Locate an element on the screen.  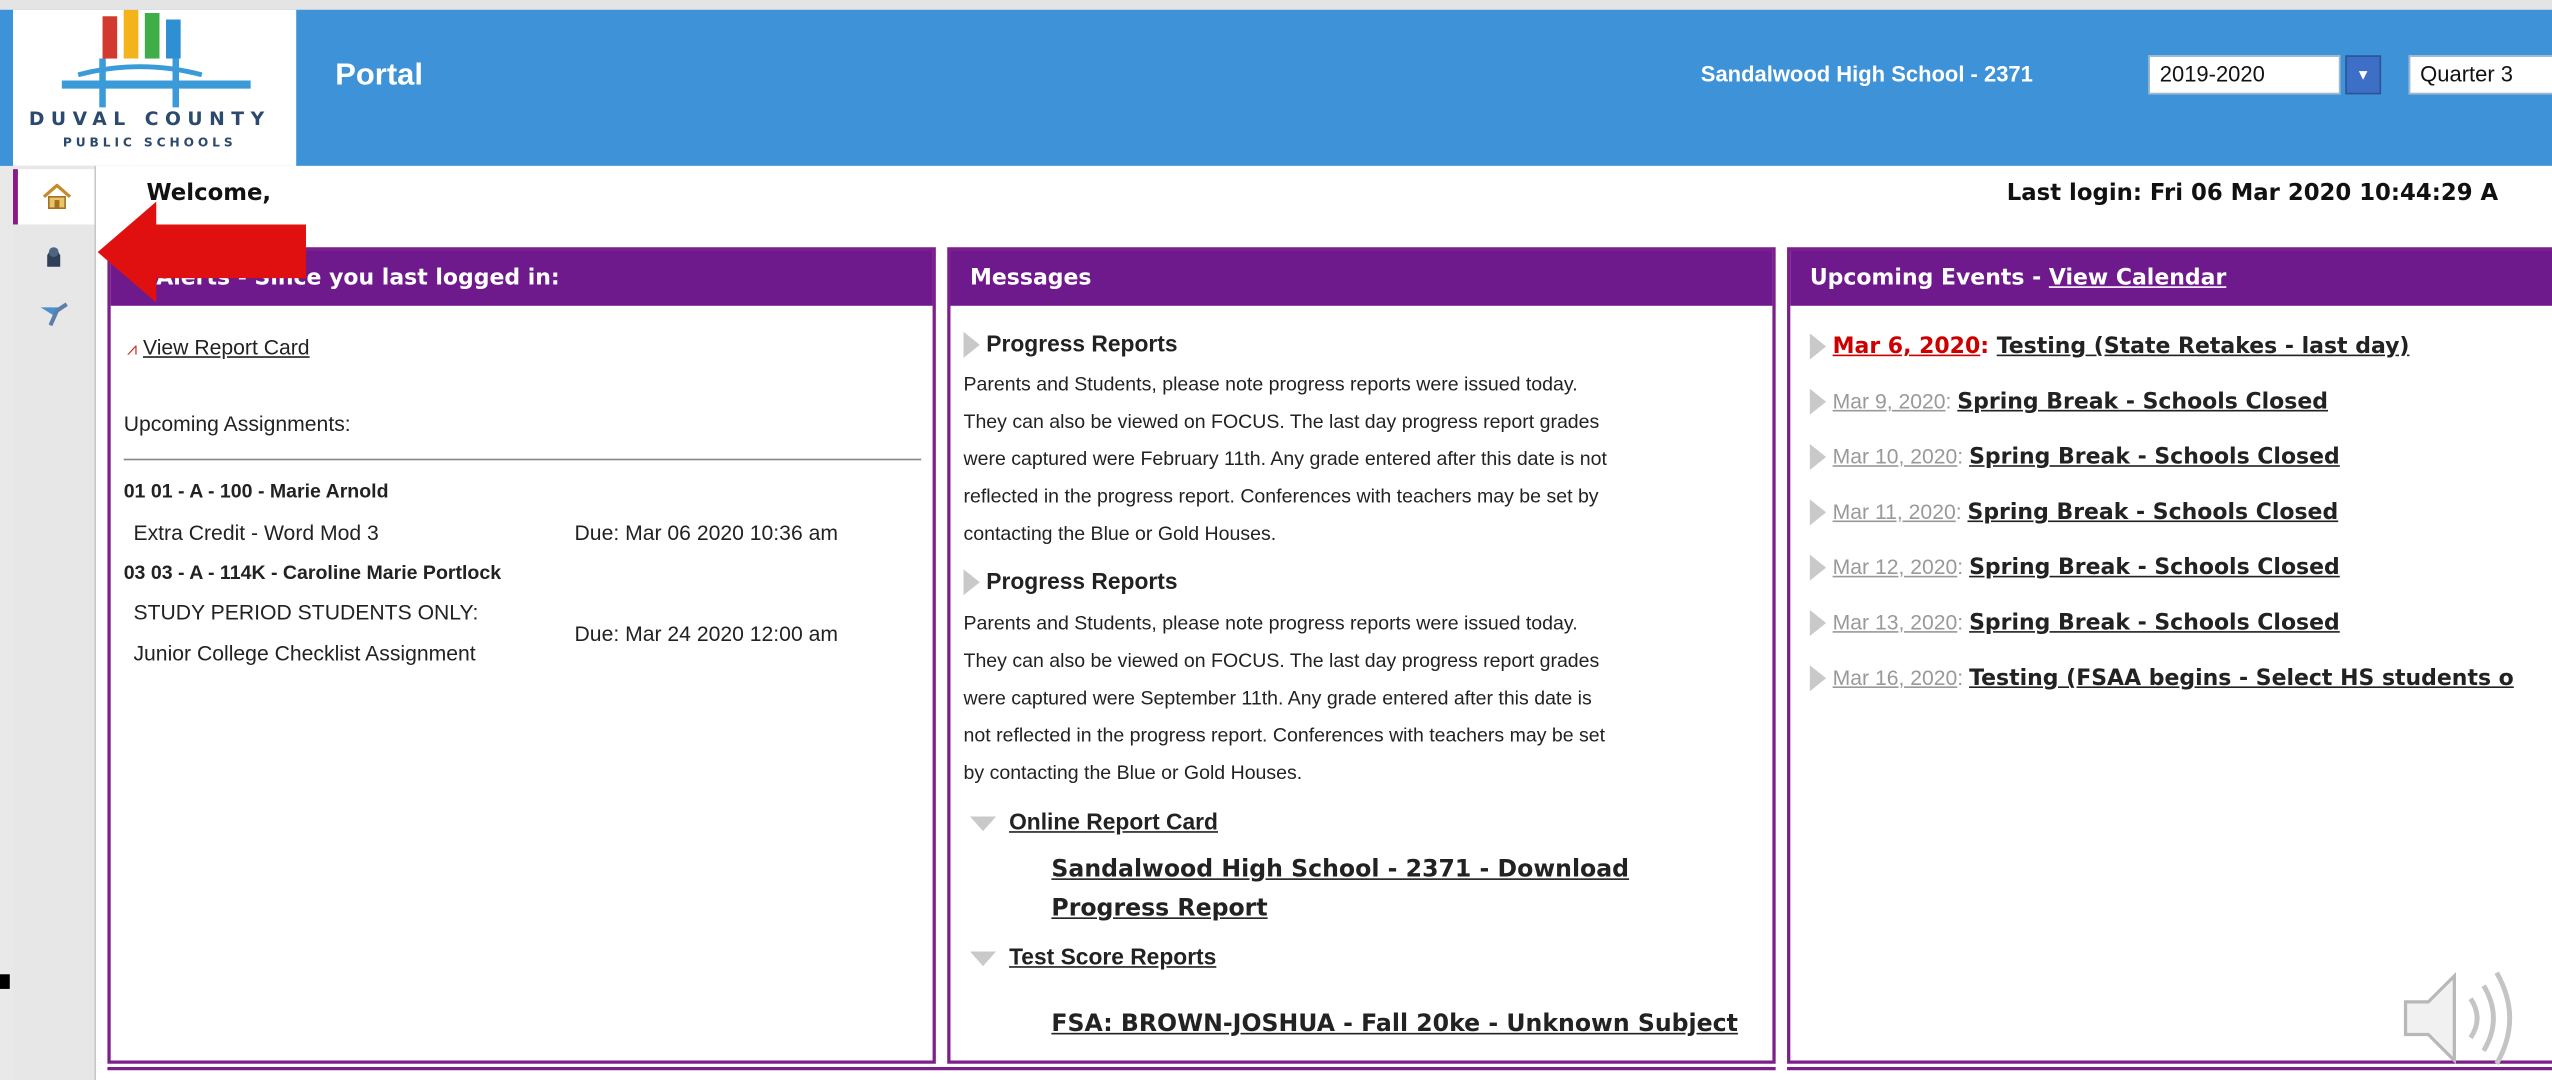
student-icon is located at coordinates (54, 257).